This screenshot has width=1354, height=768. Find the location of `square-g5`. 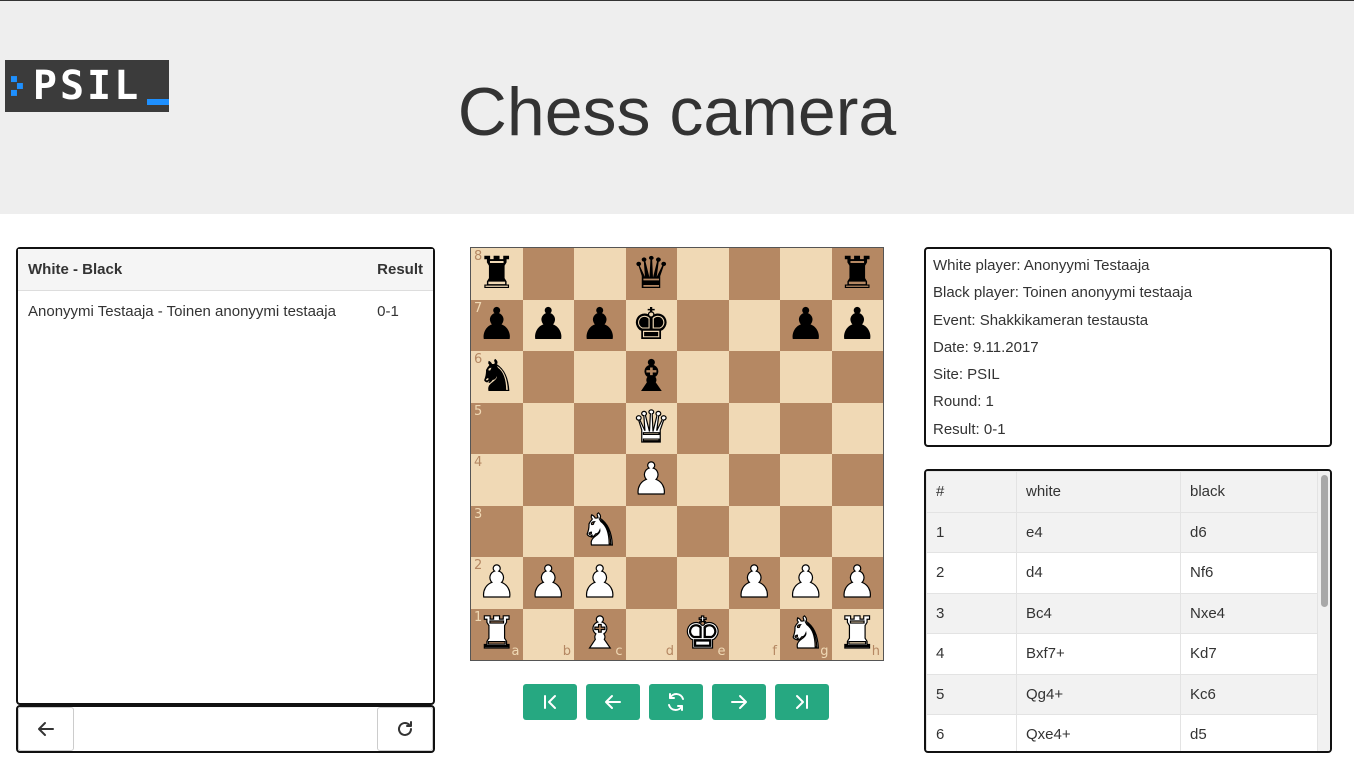

square-g5 is located at coordinates (806, 428).